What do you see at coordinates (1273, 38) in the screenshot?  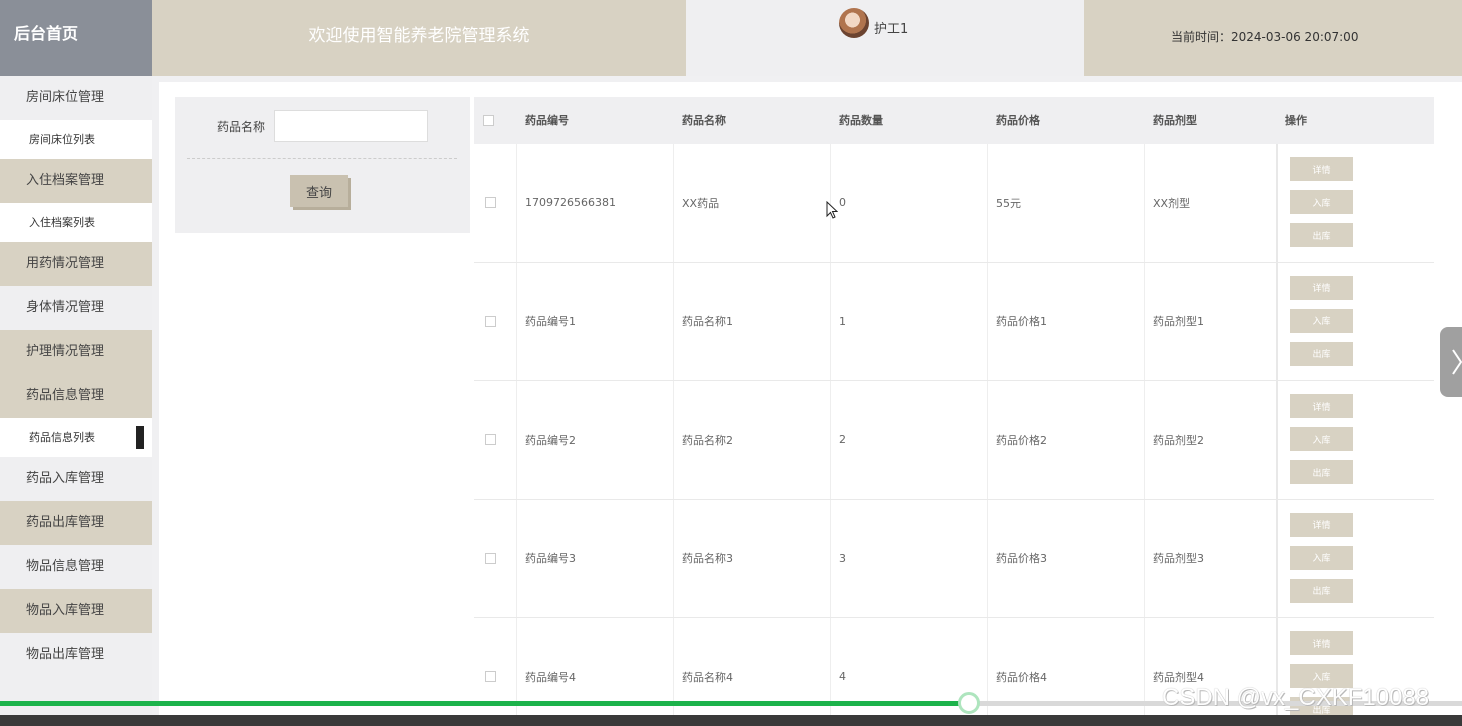 I see `current-time: 当前时间：2024-03-06 20:07:00` at bounding box center [1273, 38].